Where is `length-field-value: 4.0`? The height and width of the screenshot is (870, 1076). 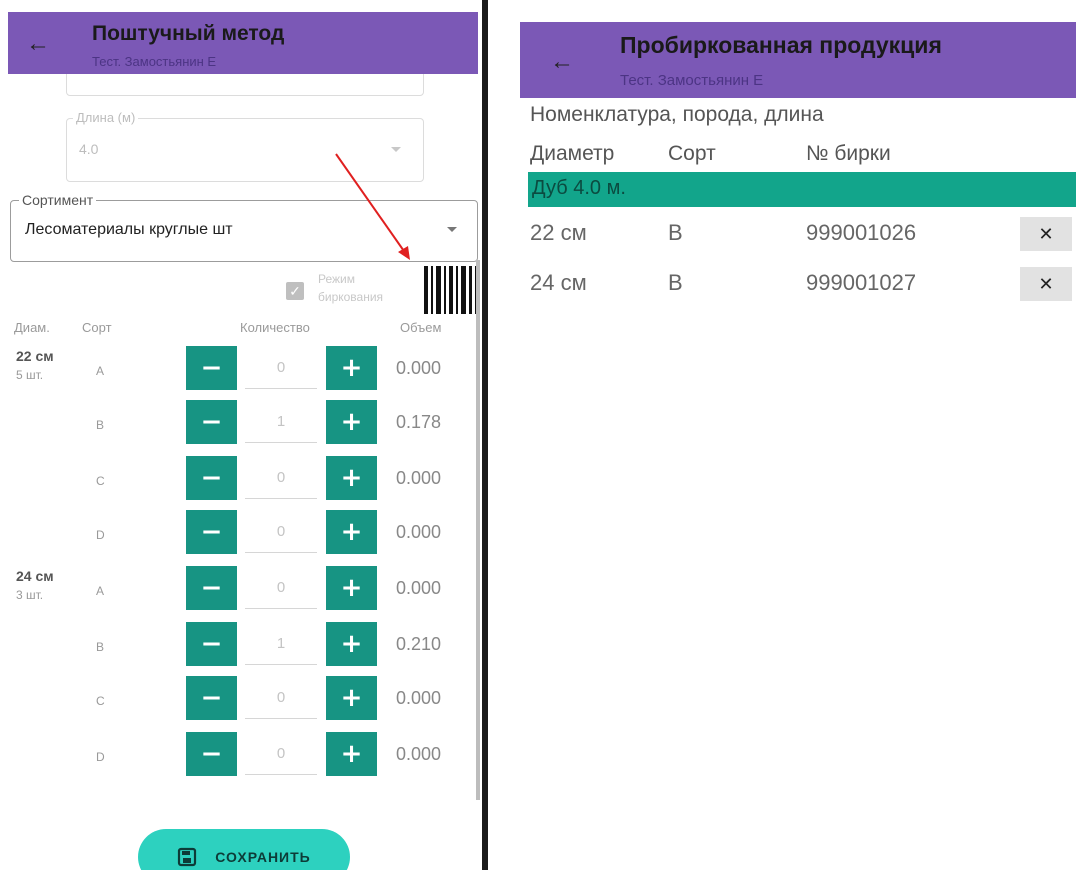 length-field-value: 4.0 is located at coordinates (89, 149).